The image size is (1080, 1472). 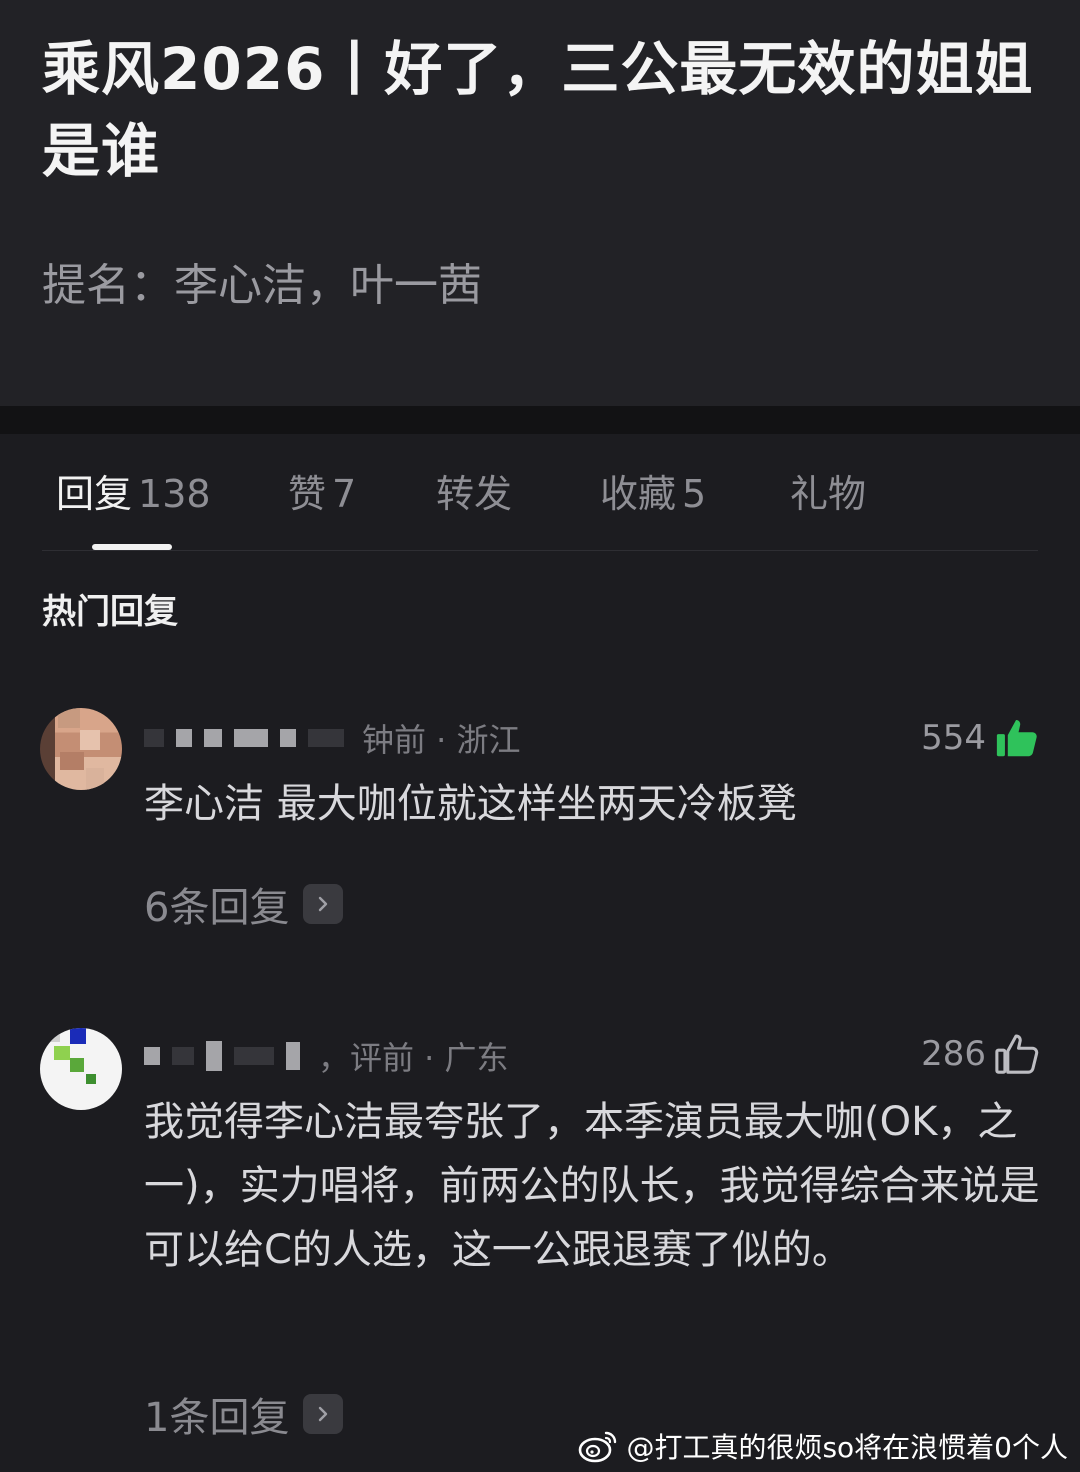 What do you see at coordinates (344, 494) in the screenshot?
I see `tab-count: 7` at bounding box center [344, 494].